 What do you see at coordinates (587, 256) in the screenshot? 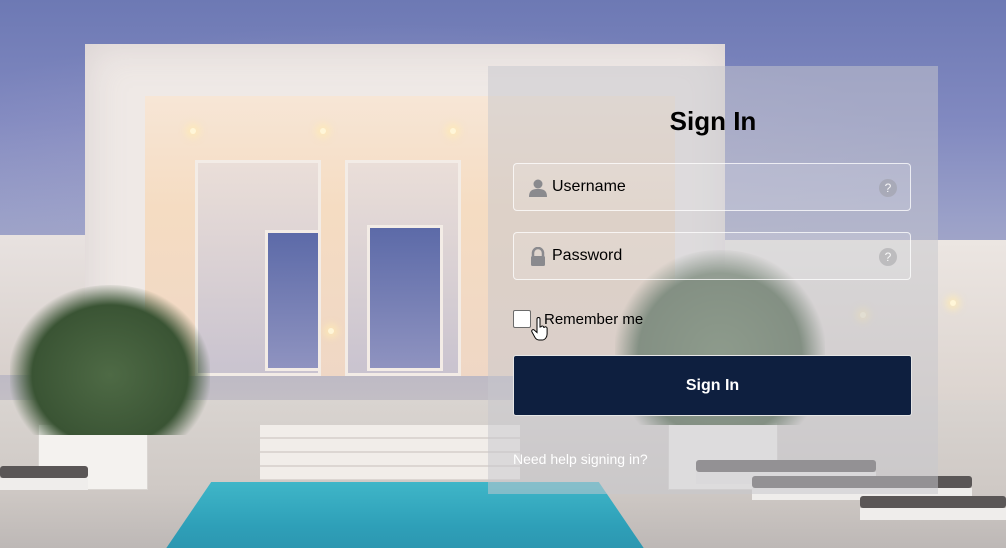
I see `password-placeholder: Password` at bounding box center [587, 256].